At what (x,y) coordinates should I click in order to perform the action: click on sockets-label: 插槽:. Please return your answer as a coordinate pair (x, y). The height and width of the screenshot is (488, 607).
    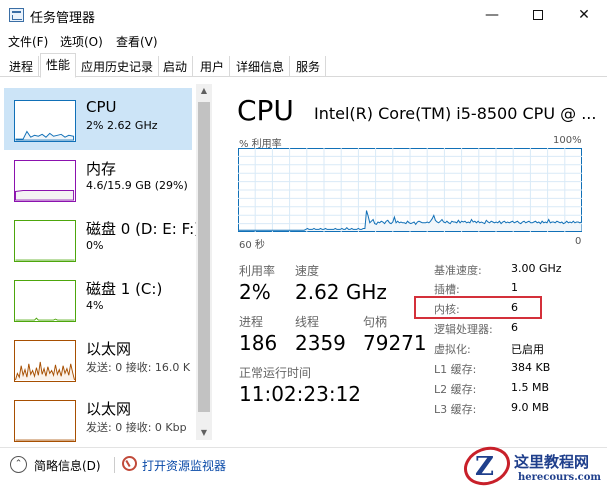
    Looking at the image, I should click on (447, 289).